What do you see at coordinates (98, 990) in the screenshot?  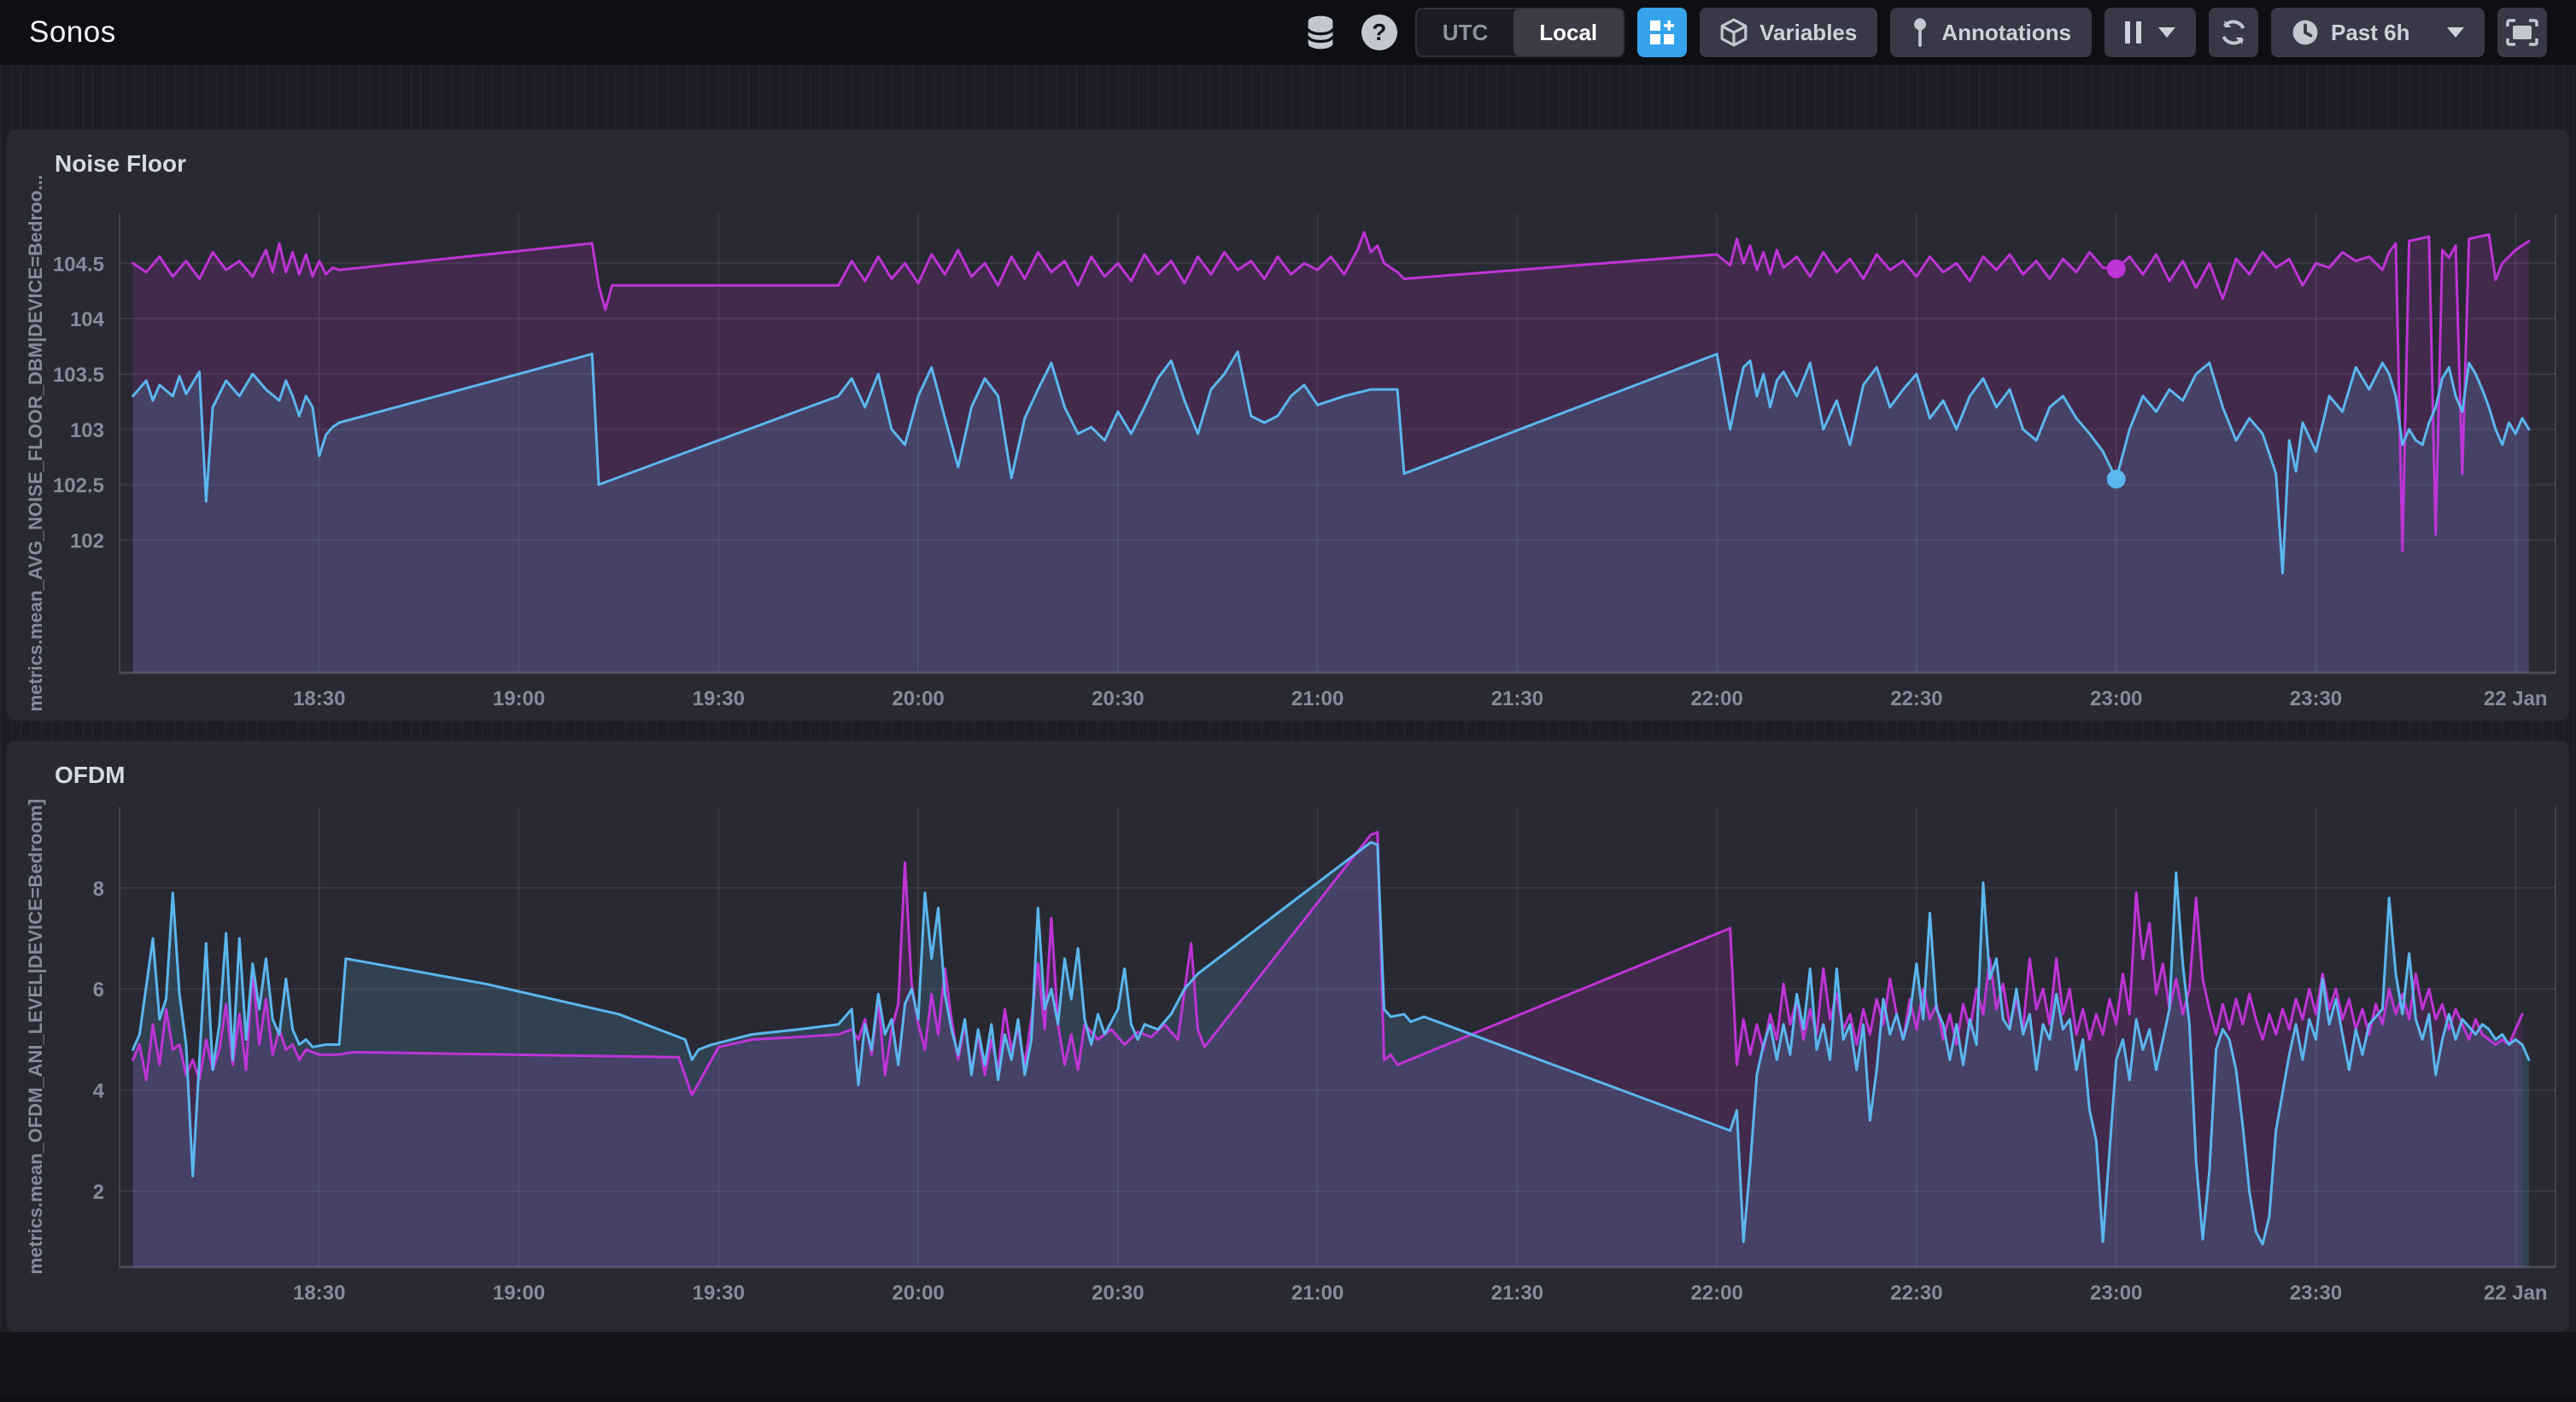 I see `svg-text: 6` at bounding box center [98, 990].